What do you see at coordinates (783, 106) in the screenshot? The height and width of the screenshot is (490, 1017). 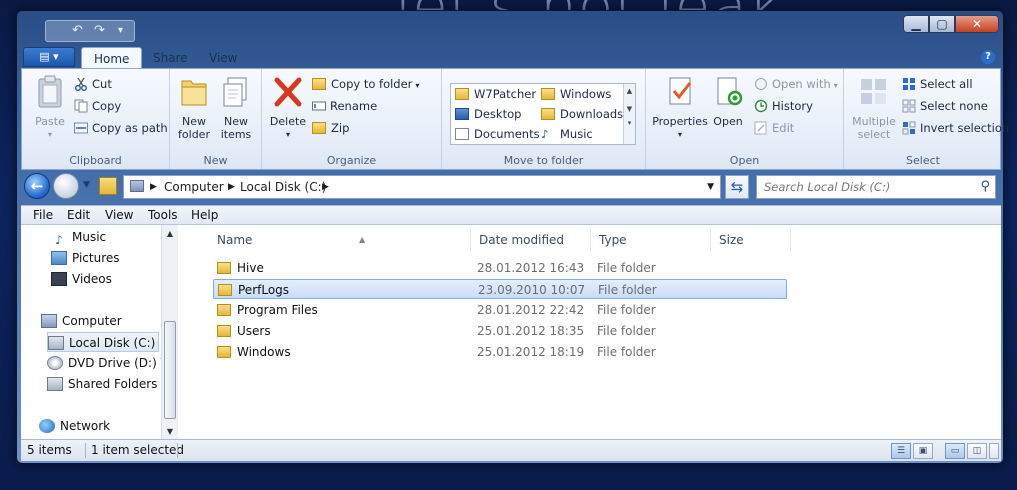 I see `history-button: History` at bounding box center [783, 106].